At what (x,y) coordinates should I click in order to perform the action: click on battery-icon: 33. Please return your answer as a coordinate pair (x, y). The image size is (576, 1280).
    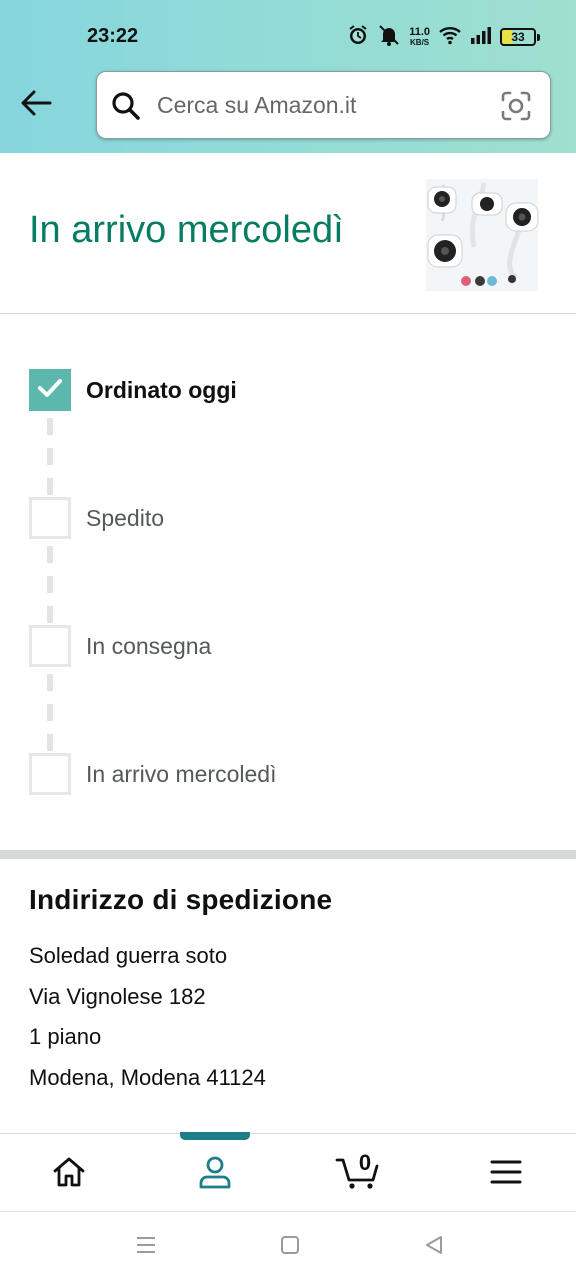
    Looking at the image, I should click on (520, 37).